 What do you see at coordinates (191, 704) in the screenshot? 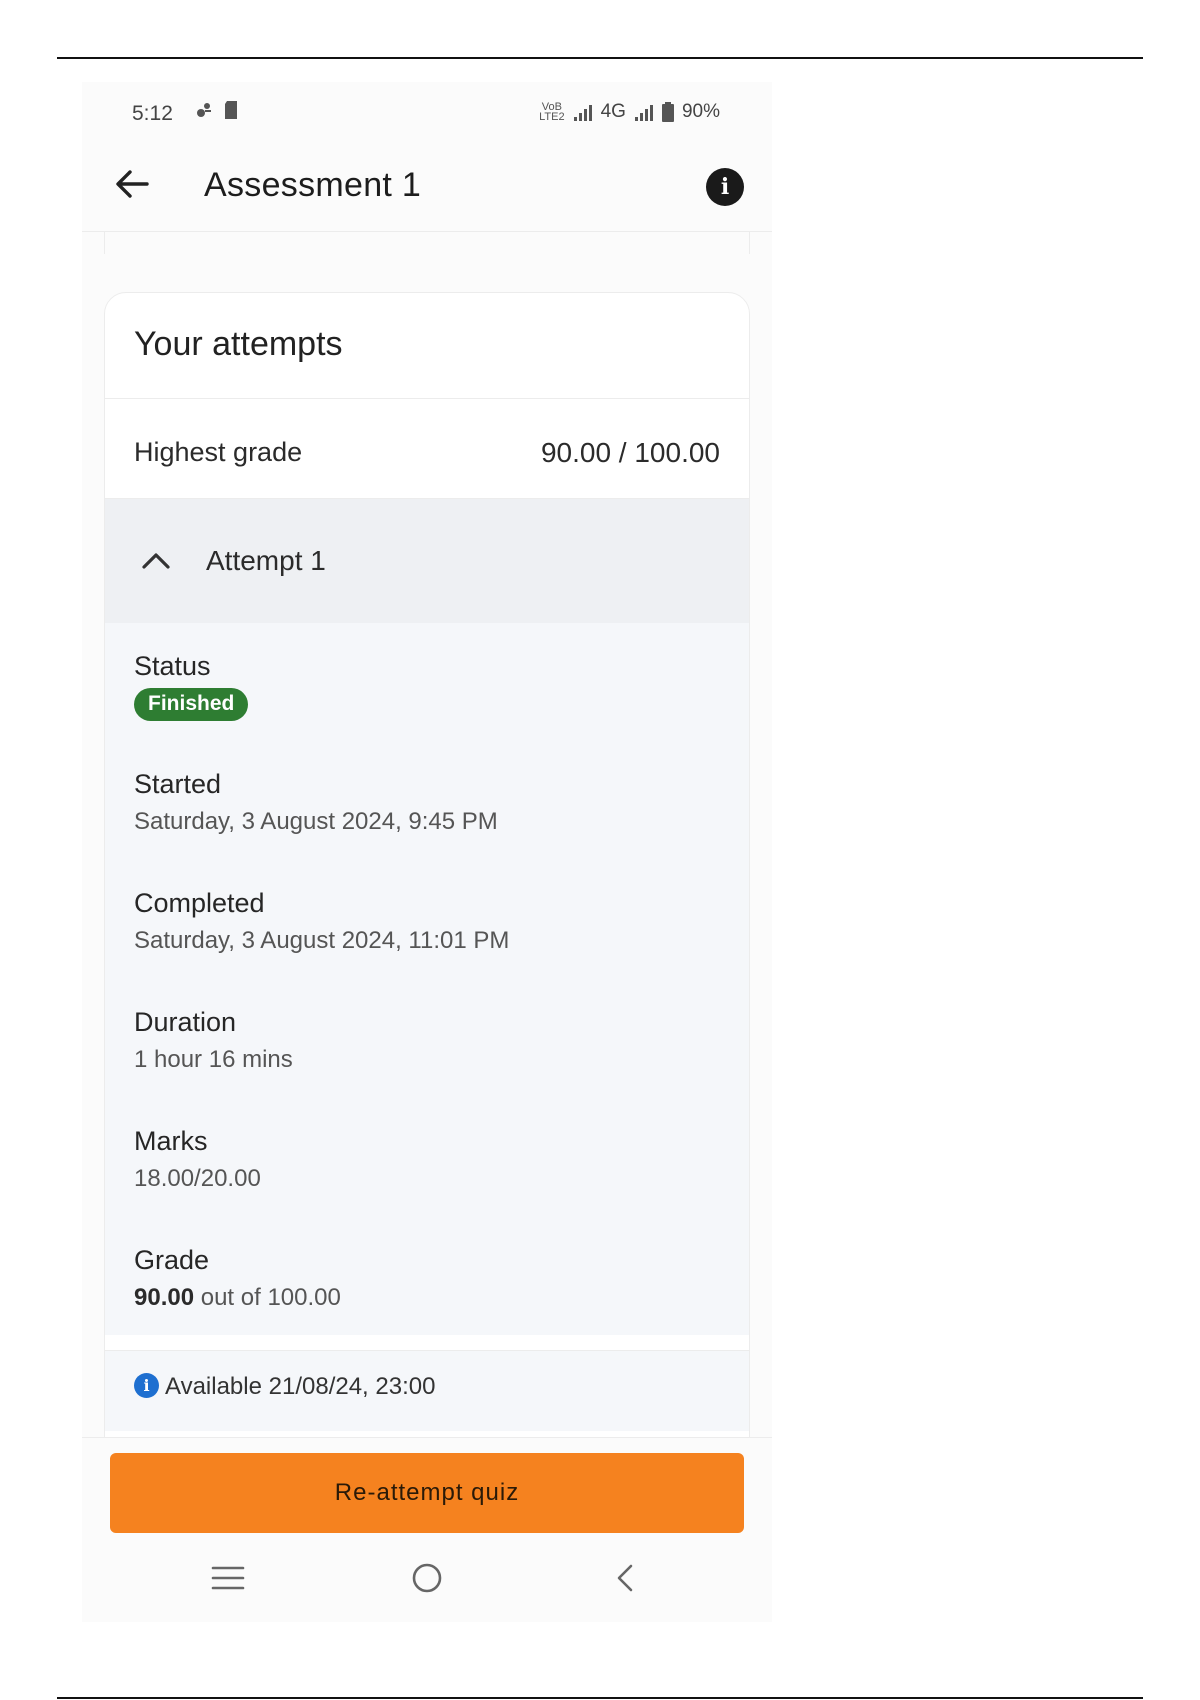
I see `status-badge: Finished` at bounding box center [191, 704].